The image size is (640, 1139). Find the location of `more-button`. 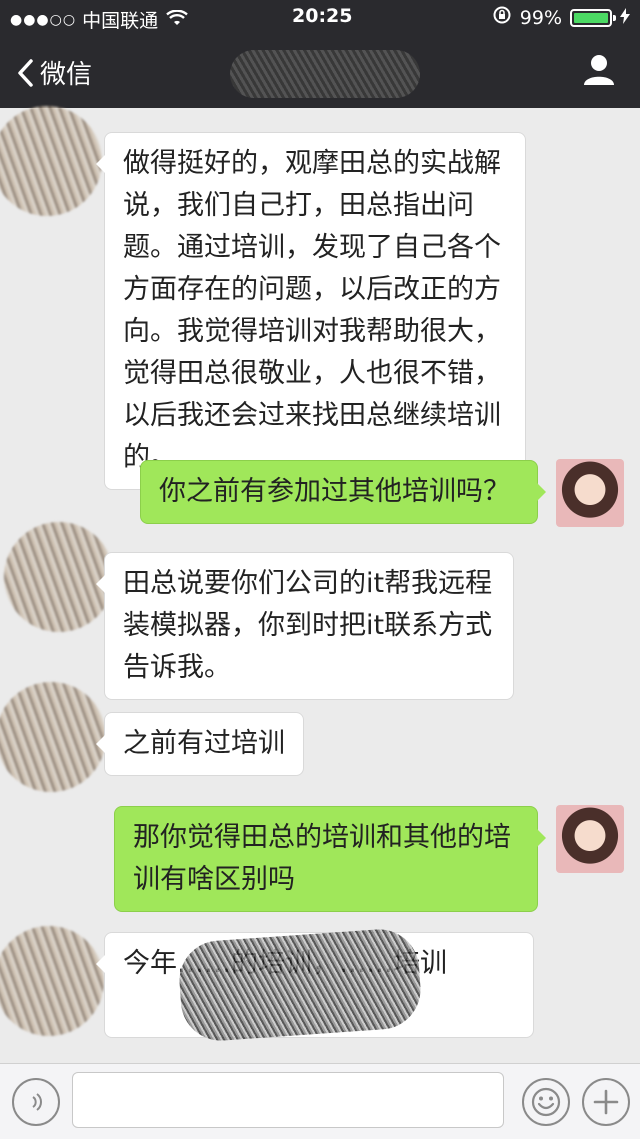

more-button is located at coordinates (606, 1102).